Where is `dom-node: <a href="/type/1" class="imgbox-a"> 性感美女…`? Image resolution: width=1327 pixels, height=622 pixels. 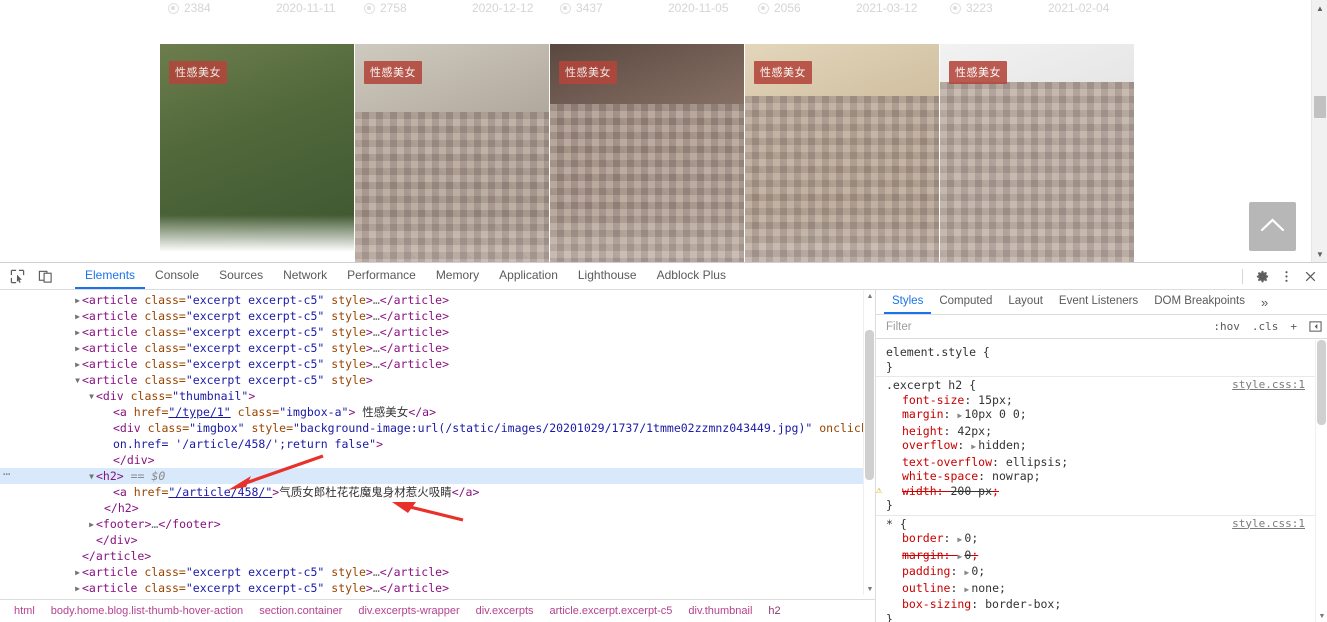
dom-node: <a href="/type/1" class="imgbox-a"> 性感美女… is located at coordinates (431, 412).